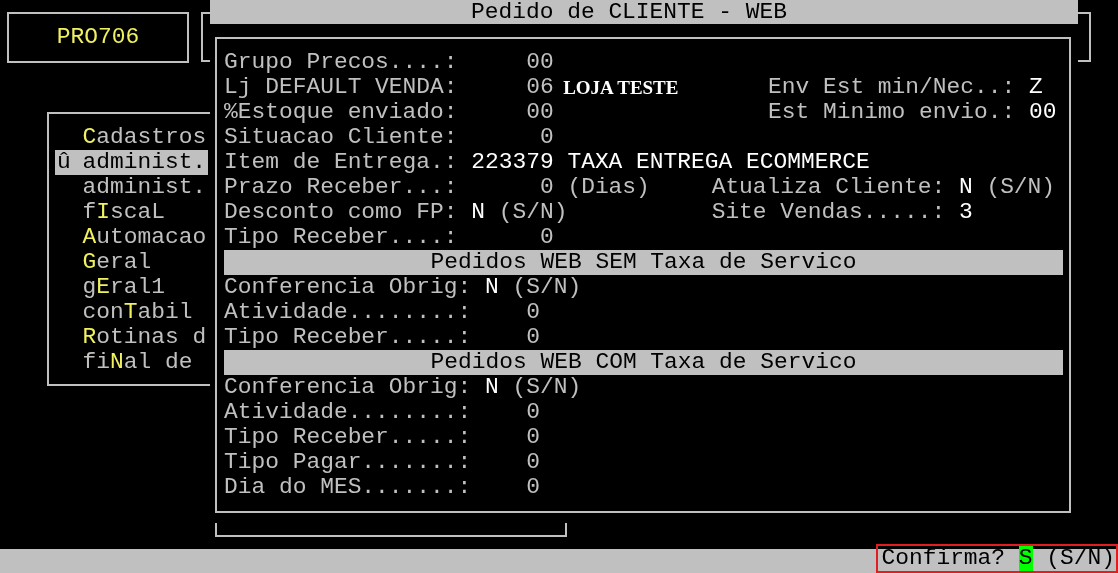 This screenshot has height=573, width=1118. I want to click on field-note: (Dias), so click(608, 187).